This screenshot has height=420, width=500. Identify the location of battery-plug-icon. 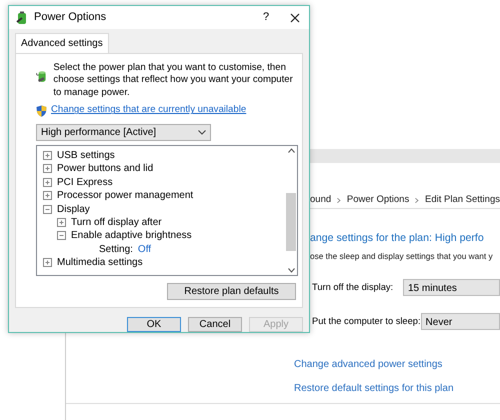
(22, 17).